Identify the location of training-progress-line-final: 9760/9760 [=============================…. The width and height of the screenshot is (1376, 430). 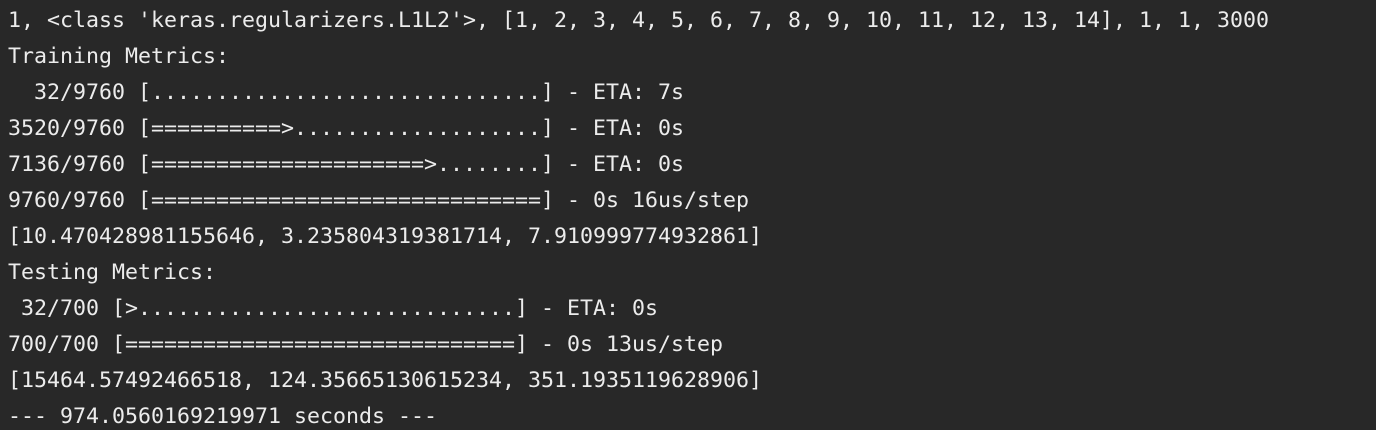
(379, 200).